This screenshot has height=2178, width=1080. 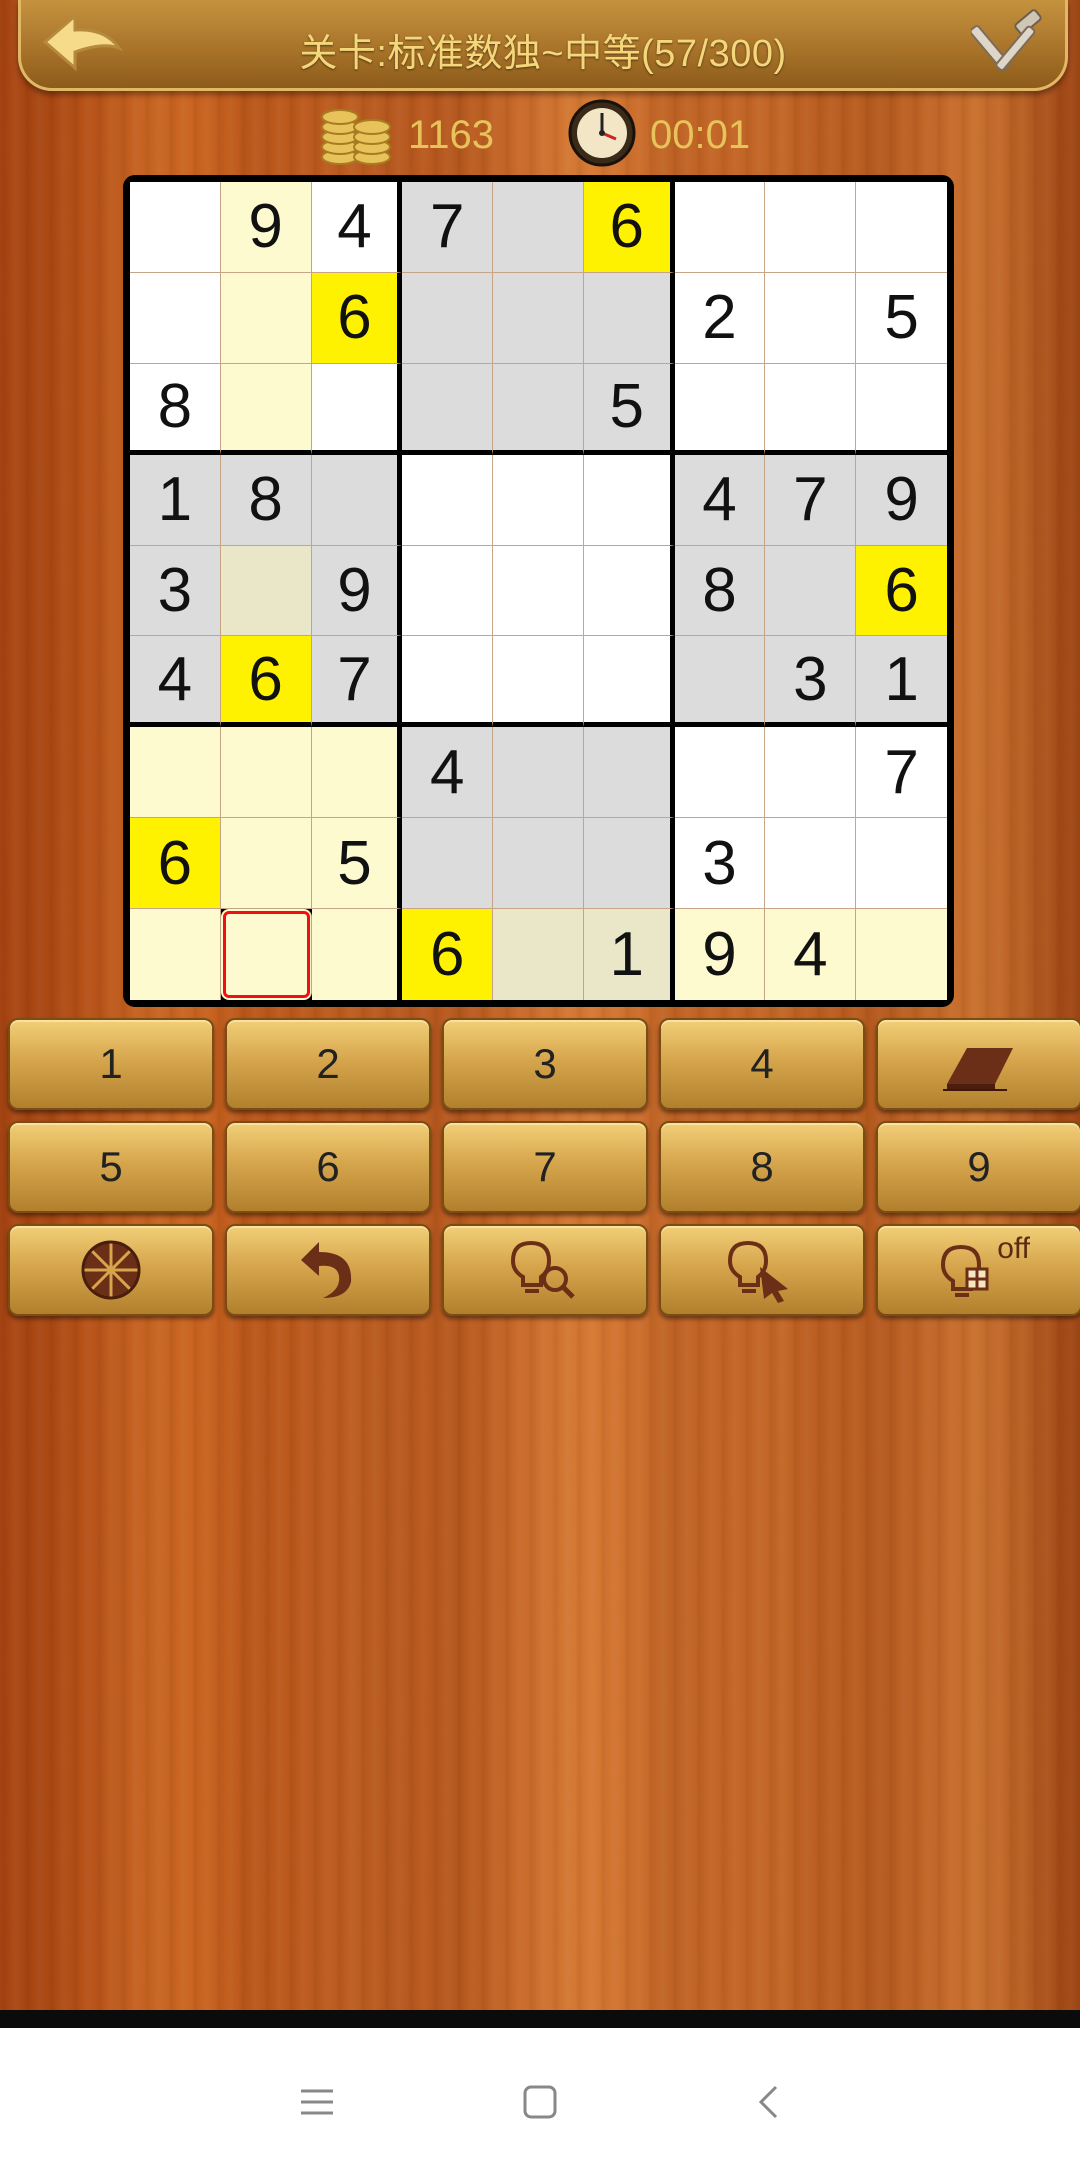 What do you see at coordinates (175, 954) in the screenshot?
I see `sudoku-cell-r9-c1` at bounding box center [175, 954].